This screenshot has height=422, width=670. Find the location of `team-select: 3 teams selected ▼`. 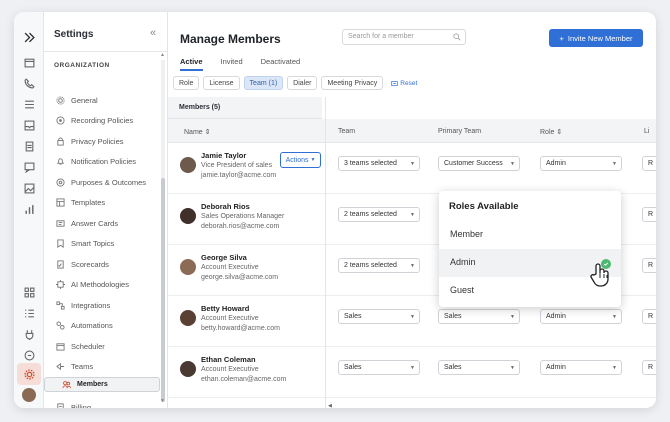

team-select: 3 teams selected ▼ is located at coordinates (379, 163).